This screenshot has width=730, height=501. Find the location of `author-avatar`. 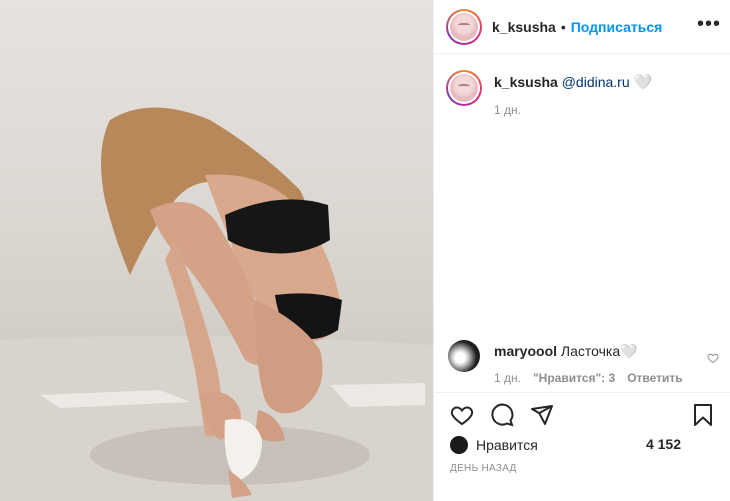

author-avatar is located at coordinates (464, 26).